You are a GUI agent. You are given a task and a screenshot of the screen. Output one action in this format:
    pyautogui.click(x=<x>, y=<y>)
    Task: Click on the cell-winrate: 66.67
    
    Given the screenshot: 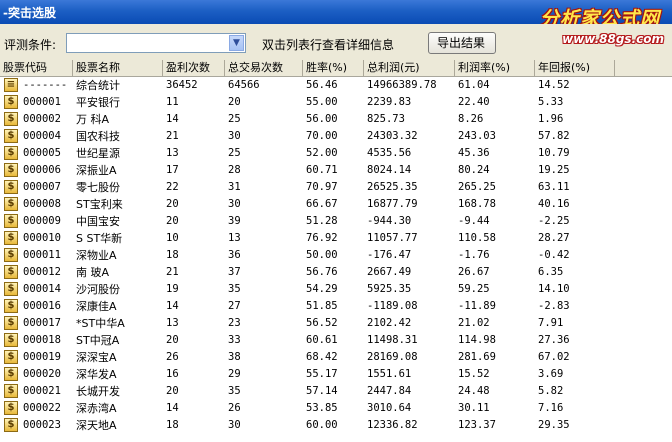 What is the action you would take?
    pyautogui.click(x=322, y=204)
    